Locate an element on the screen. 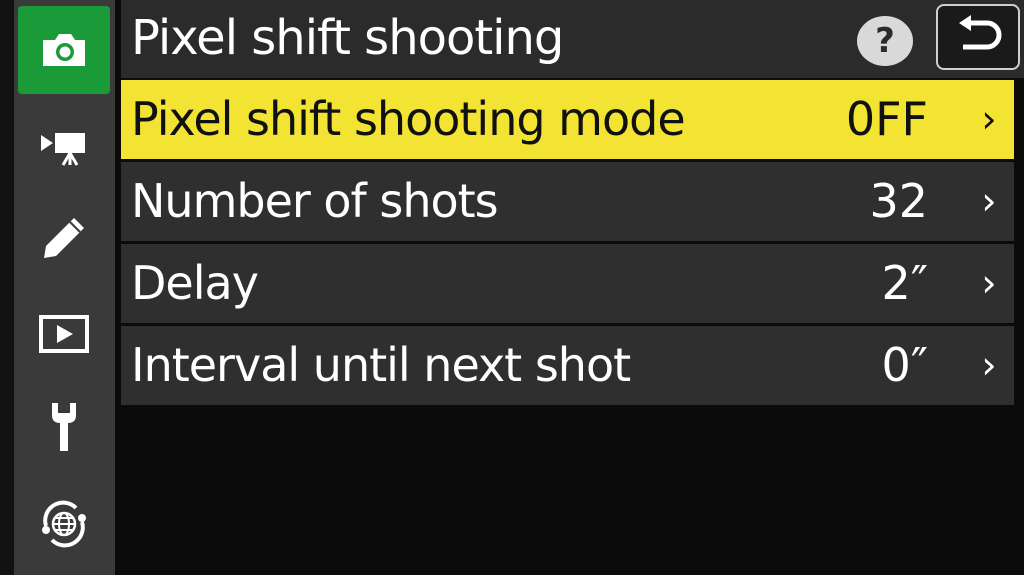  playback-icon is located at coordinates (64, 334).